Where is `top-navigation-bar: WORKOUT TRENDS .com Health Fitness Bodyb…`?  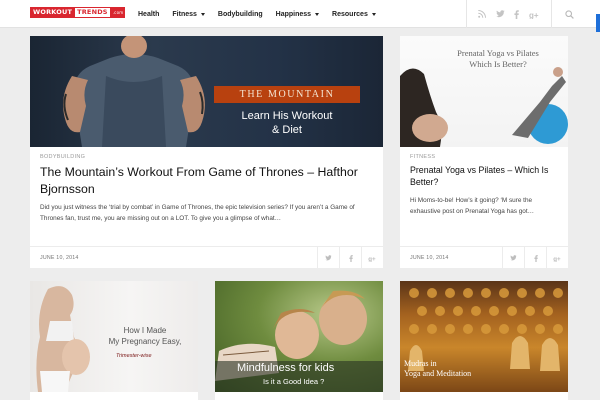 top-navigation-bar: WORKOUT TRENDS .com Health Fitness Bodyb… is located at coordinates (300, 14).